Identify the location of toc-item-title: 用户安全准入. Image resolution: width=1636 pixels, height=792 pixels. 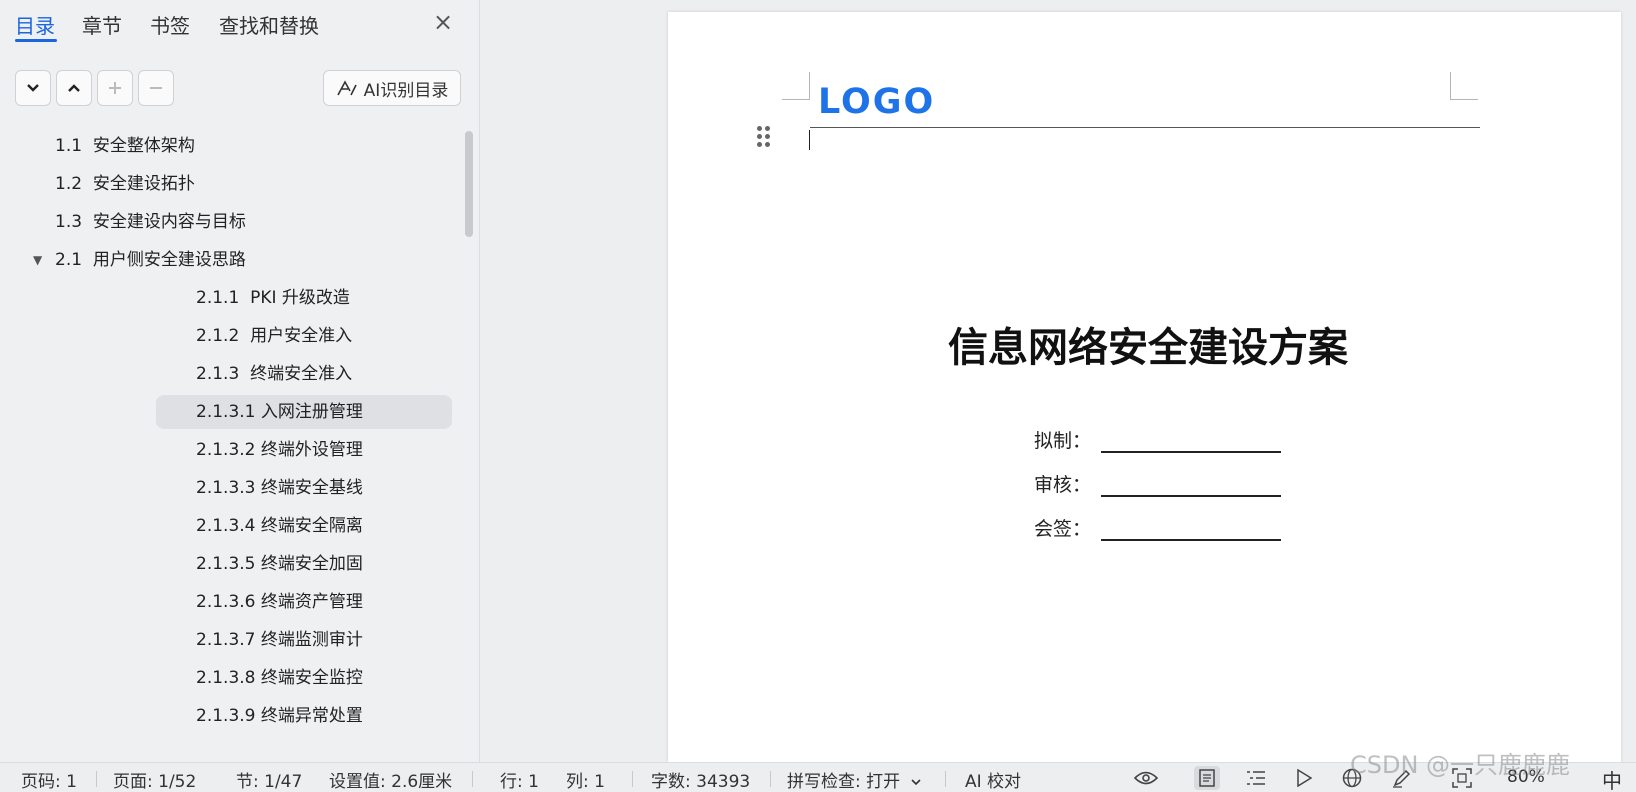
(301, 336).